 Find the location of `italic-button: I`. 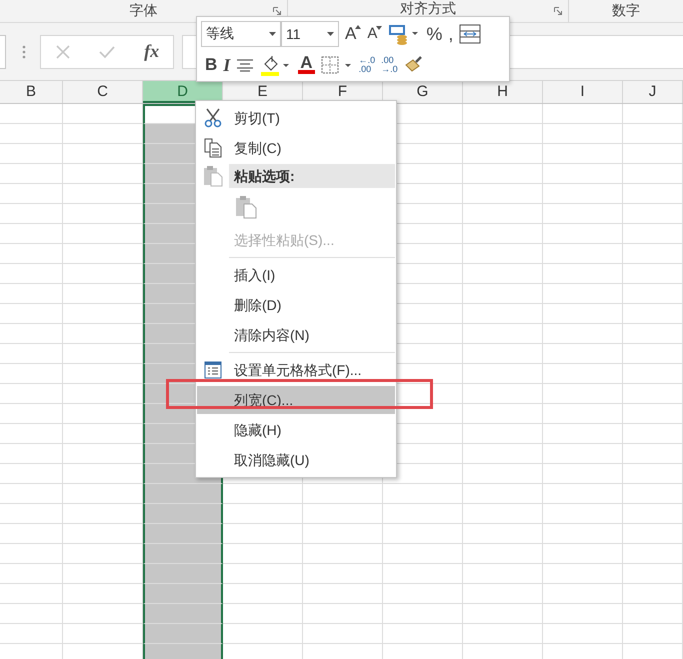

italic-button: I is located at coordinates (226, 65).